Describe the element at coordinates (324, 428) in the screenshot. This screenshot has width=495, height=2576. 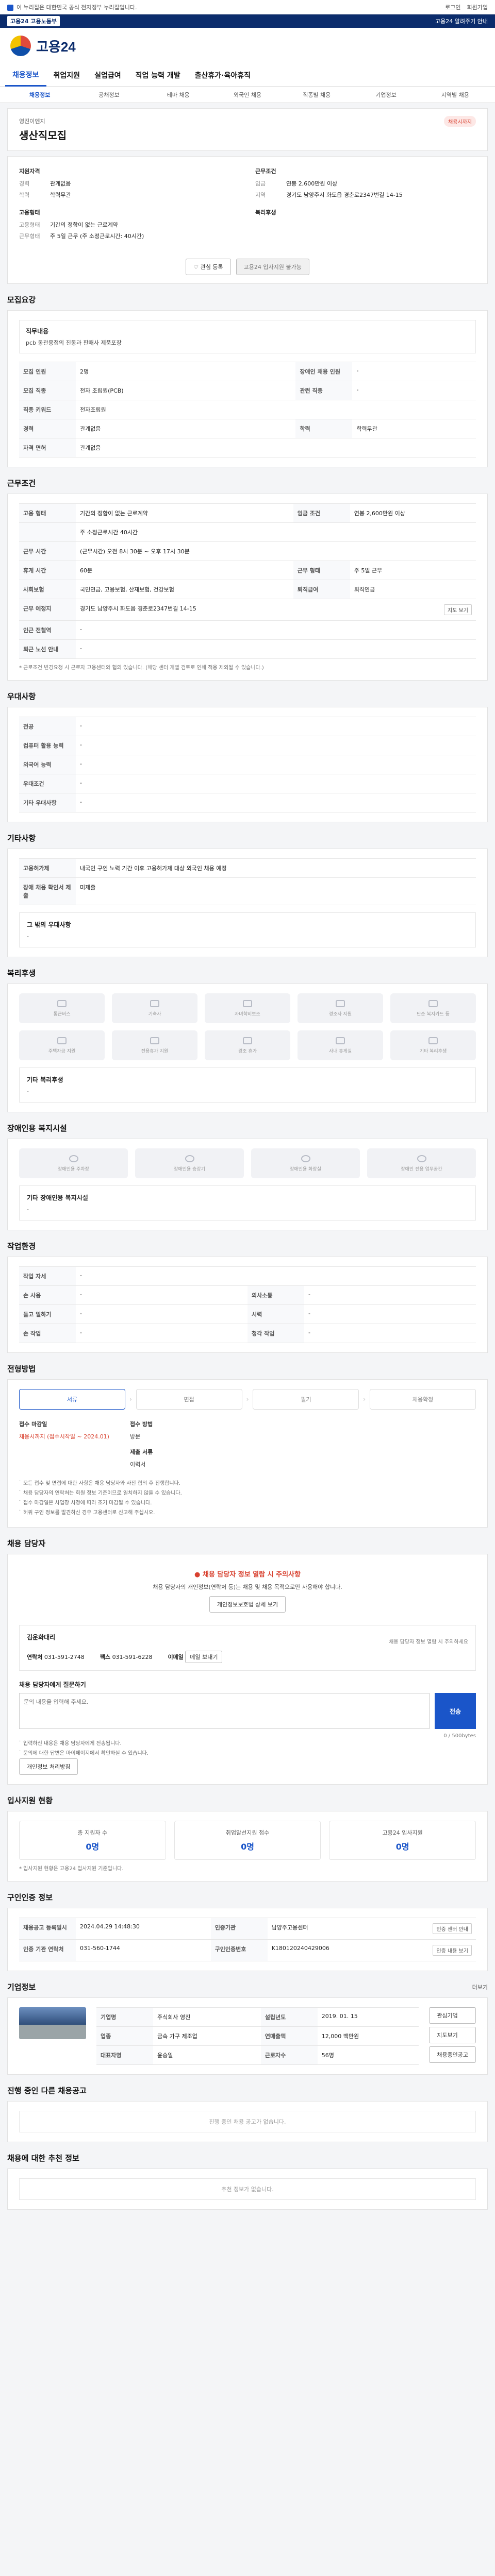
I see `cell-key: 학력` at that location.